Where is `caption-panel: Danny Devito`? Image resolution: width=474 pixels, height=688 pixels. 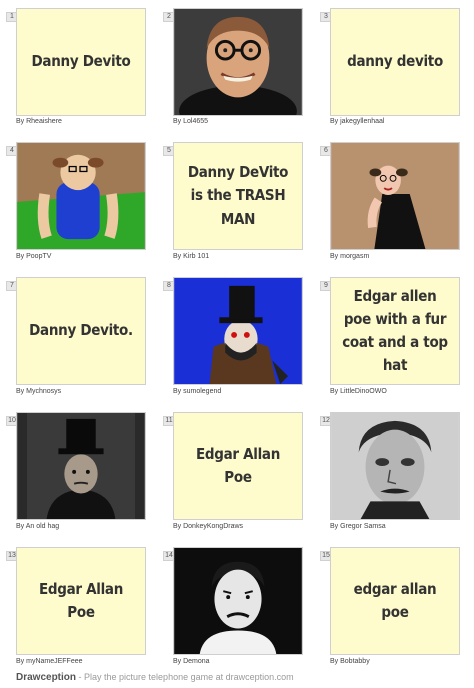
caption-panel: Danny Devito is located at coordinates (81, 62).